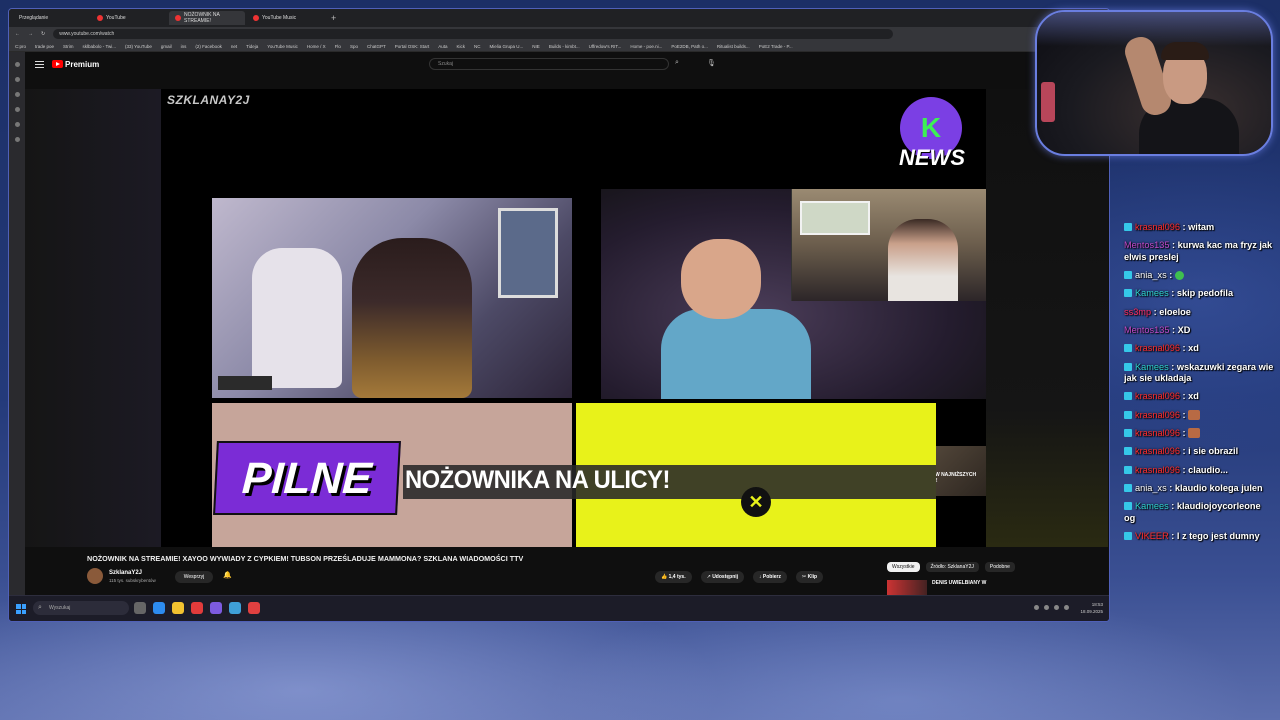 The width and height of the screenshot is (1280, 720). Describe the element at coordinates (1193, 396) in the screenshot. I see `chat-text: xd` at that location.